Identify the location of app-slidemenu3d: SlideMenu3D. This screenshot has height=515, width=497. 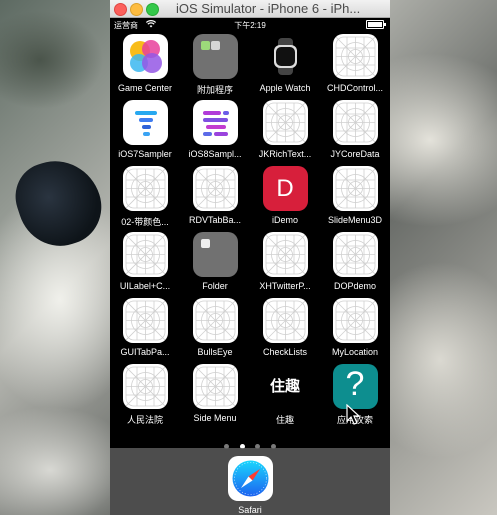
(355, 195).